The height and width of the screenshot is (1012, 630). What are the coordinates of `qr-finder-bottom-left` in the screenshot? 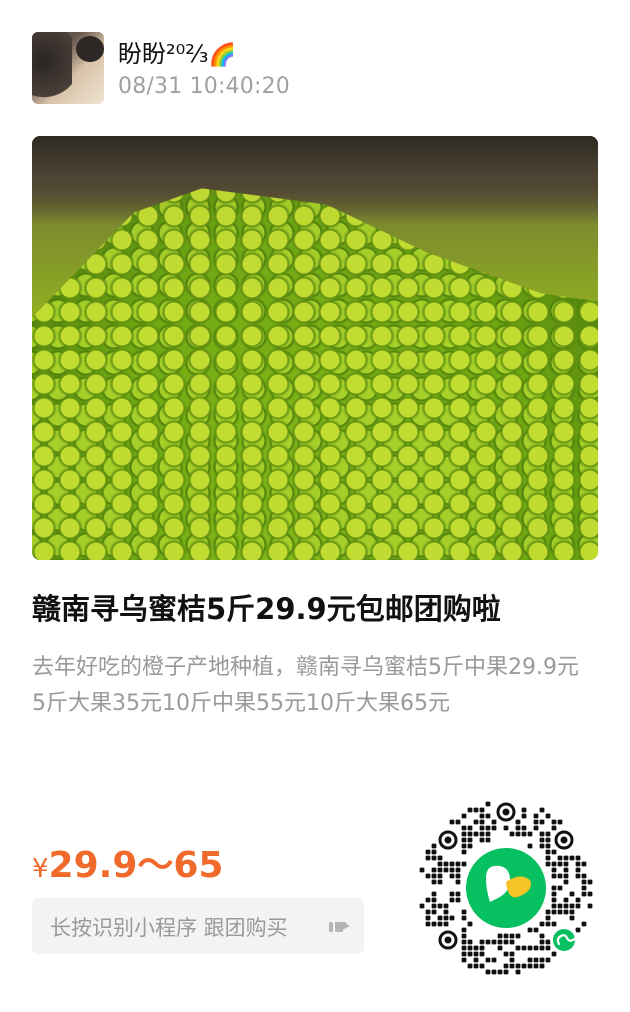 It's located at (448, 940).